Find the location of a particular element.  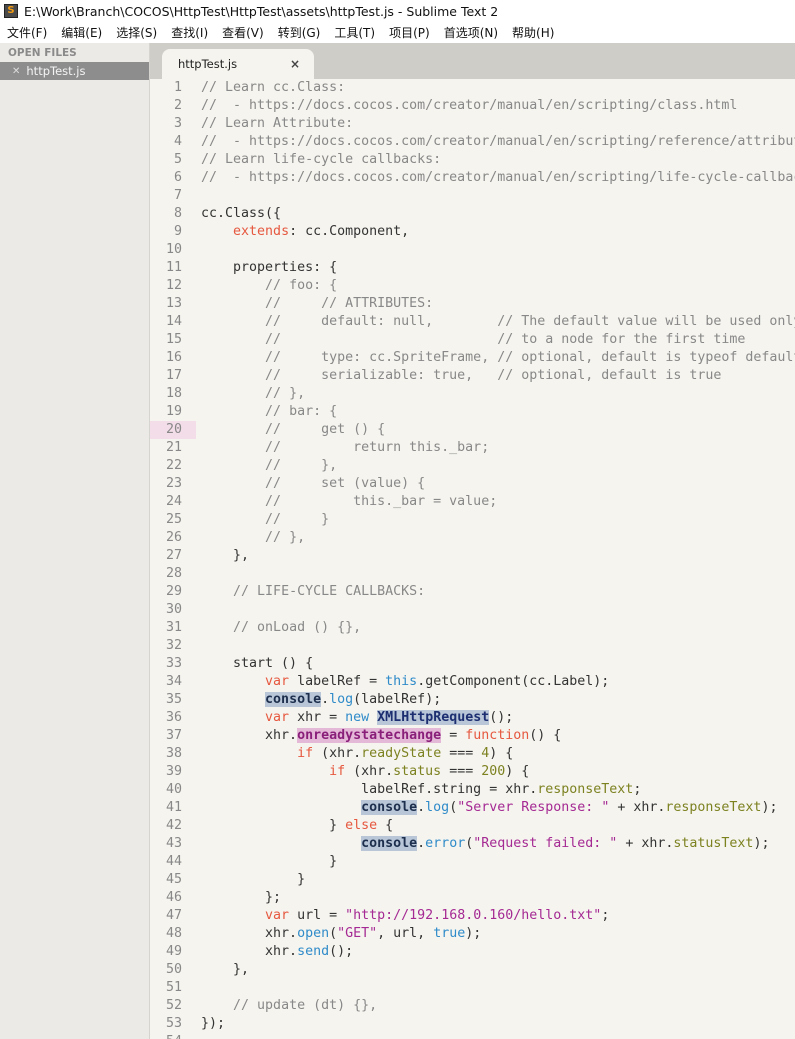

line-number: 4 is located at coordinates (177, 141).